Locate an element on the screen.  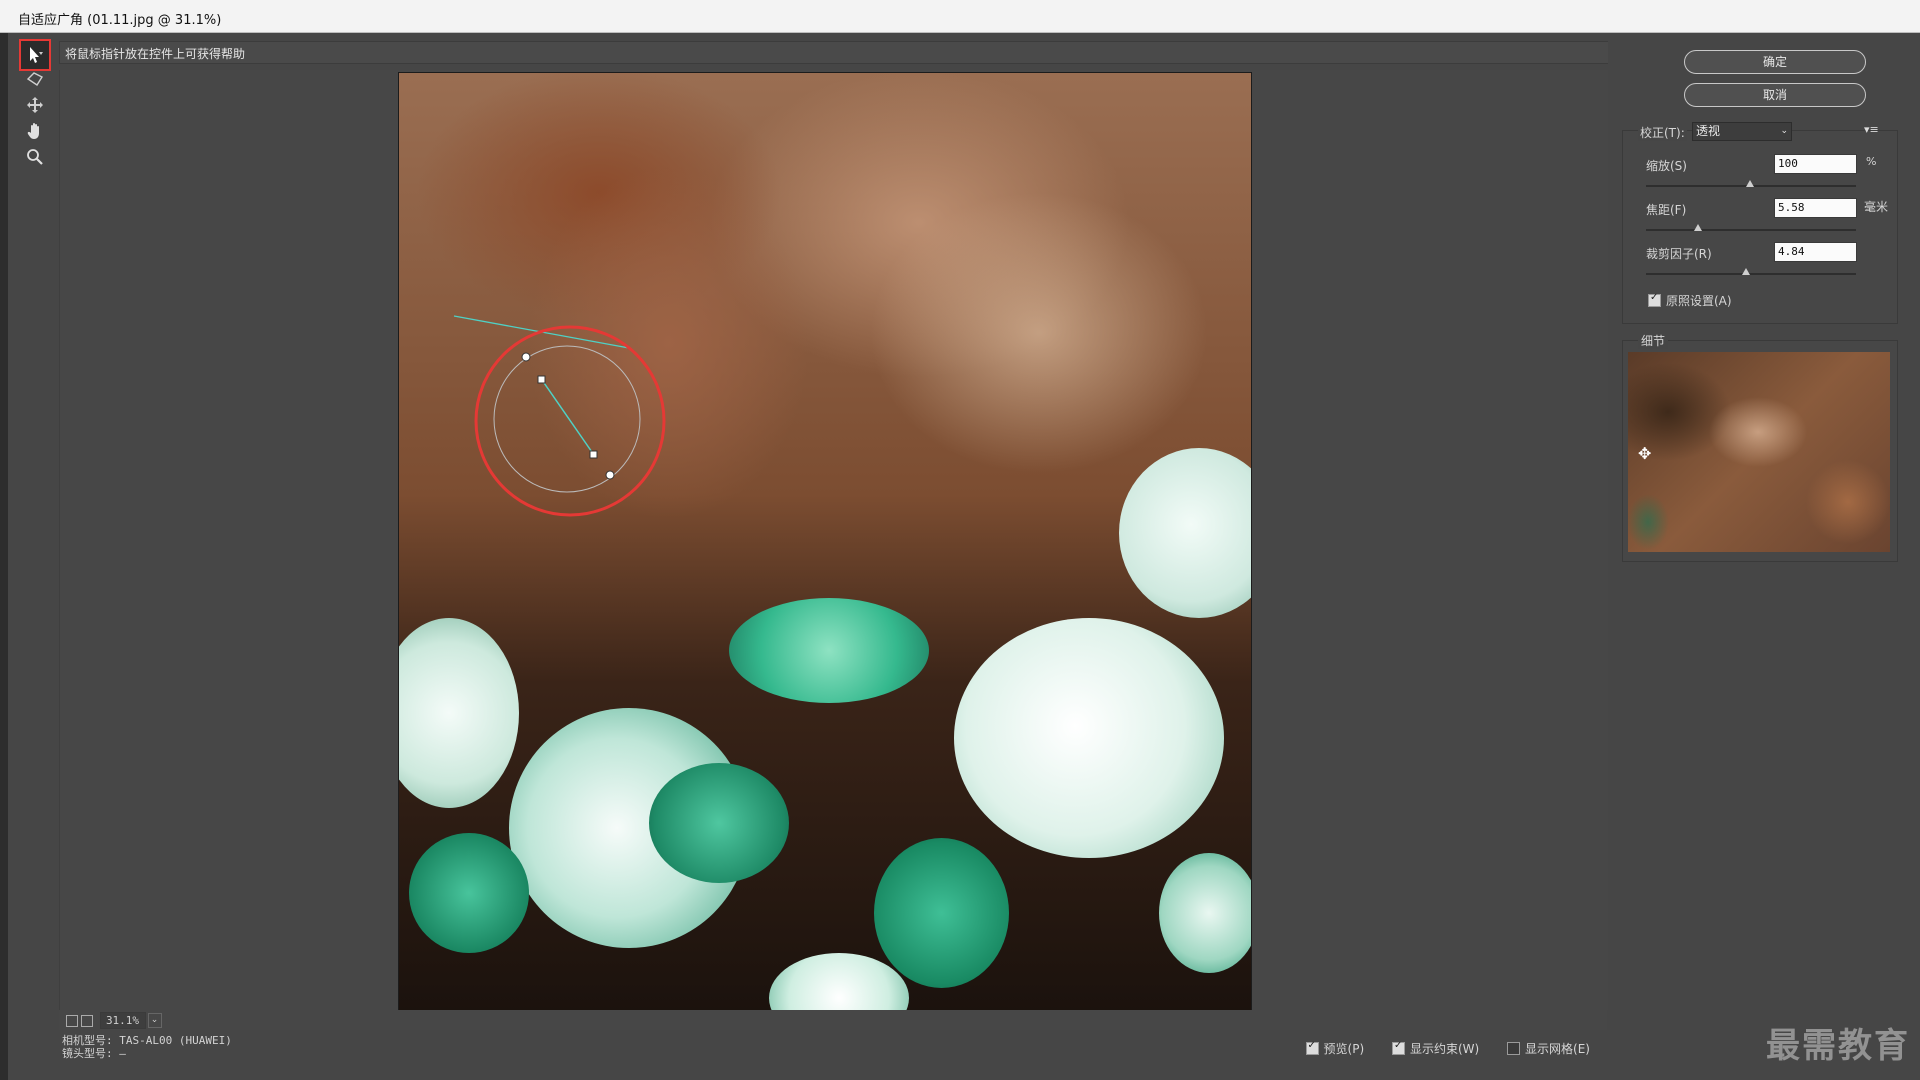
show-grid-checkbox: 显示网格(E) is located at coordinates (1548, 1048).